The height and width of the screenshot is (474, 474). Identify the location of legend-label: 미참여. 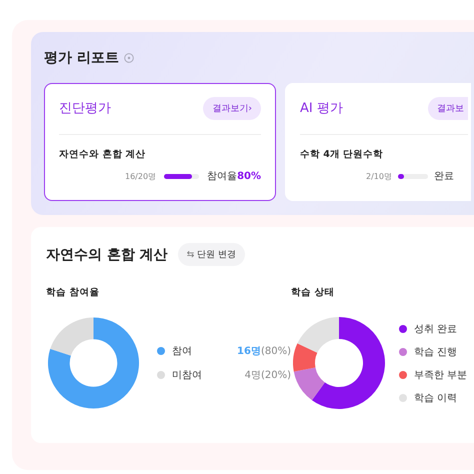
(187, 375).